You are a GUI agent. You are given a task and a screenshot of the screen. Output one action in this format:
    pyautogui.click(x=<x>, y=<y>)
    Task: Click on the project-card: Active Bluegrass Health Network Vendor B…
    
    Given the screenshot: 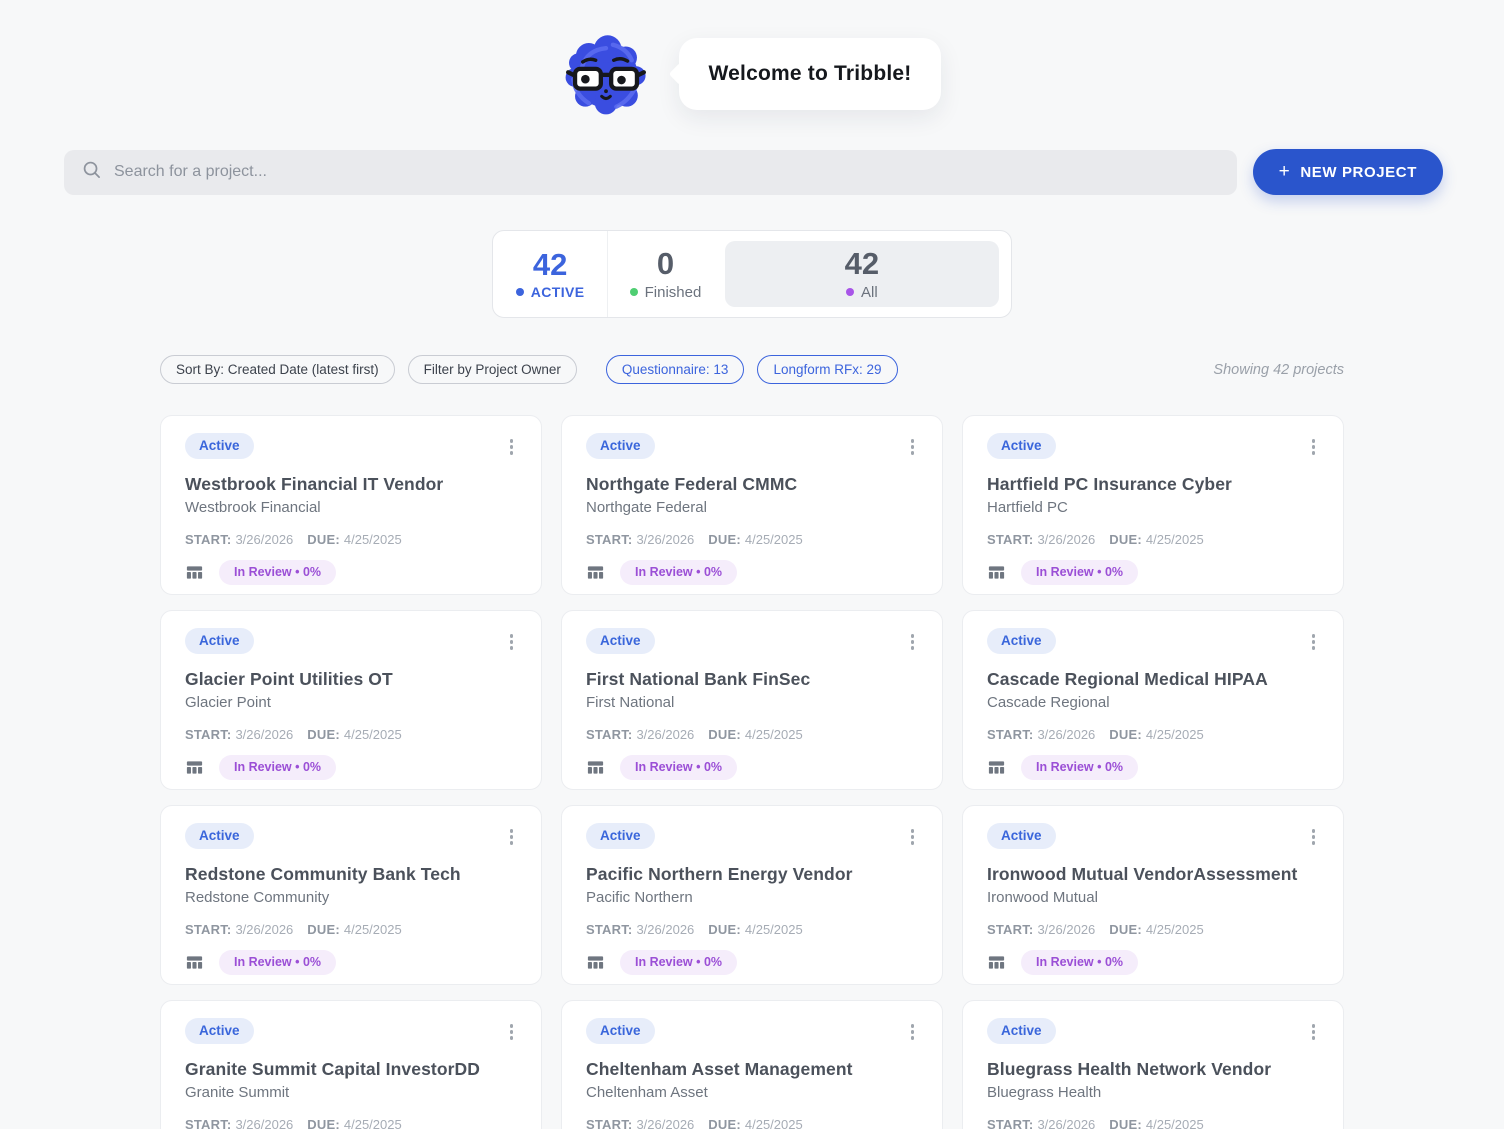 What is the action you would take?
    pyautogui.click(x=1153, y=1064)
    